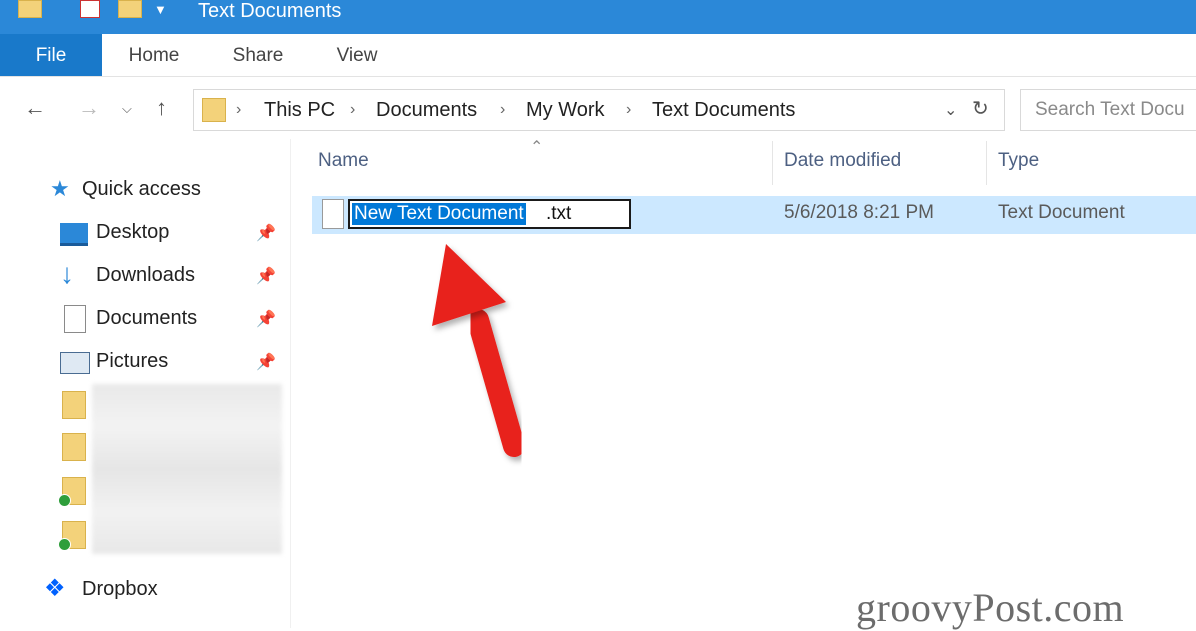 The image size is (1196, 631). Describe the element at coordinates (299, 110) in the screenshot. I see `breadcrumb-this-pc: This PC` at that location.